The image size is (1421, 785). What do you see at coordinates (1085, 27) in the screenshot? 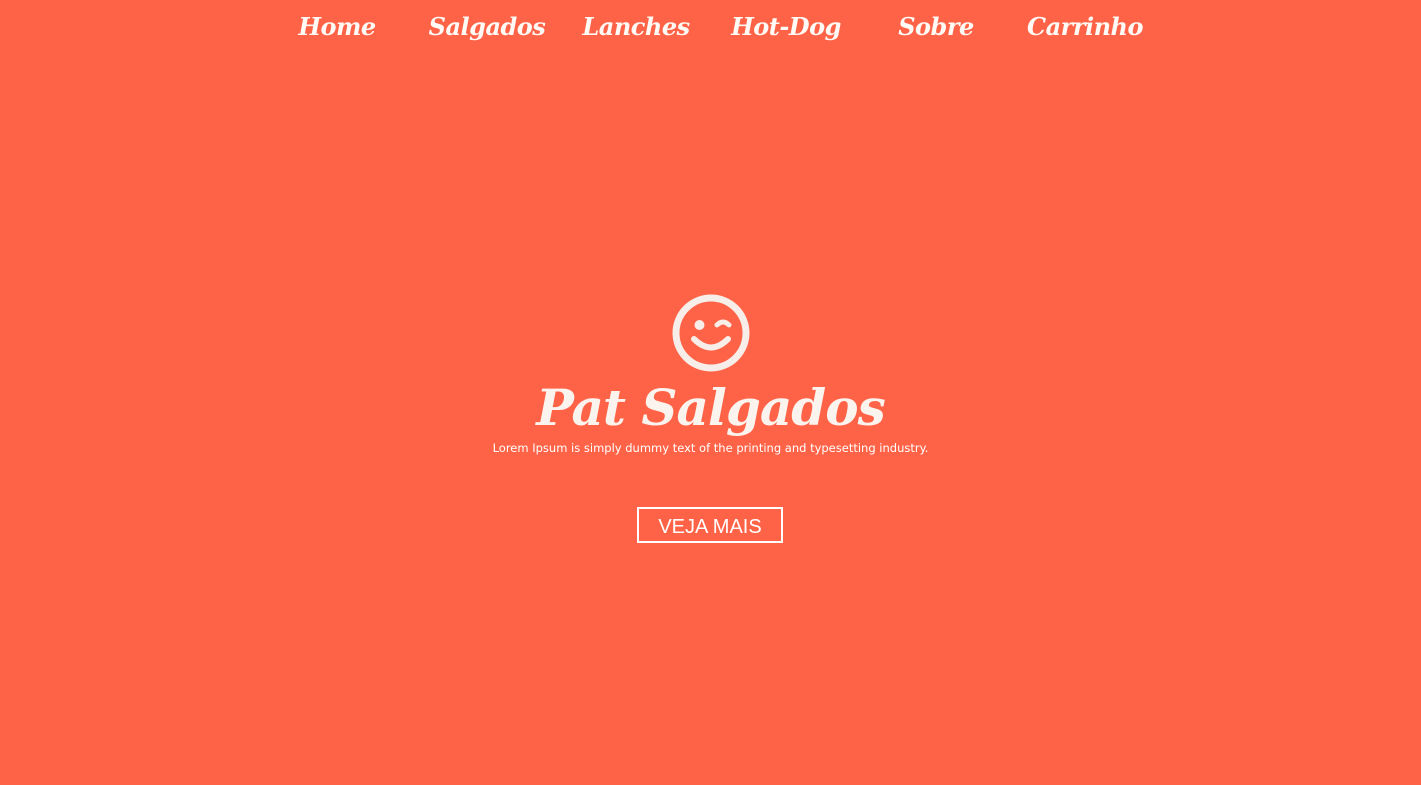
I see `nav-item-carrinho: Carrinho` at bounding box center [1085, 27].